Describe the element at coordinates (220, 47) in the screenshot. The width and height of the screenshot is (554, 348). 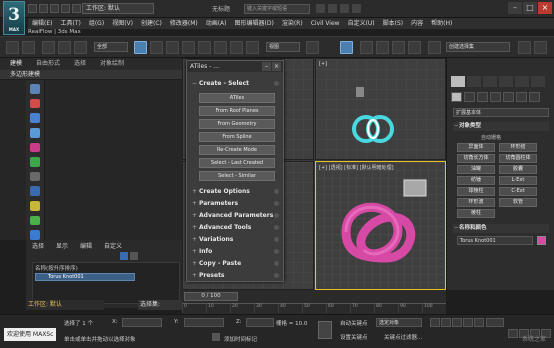
I see `rotate-icon` at that location.